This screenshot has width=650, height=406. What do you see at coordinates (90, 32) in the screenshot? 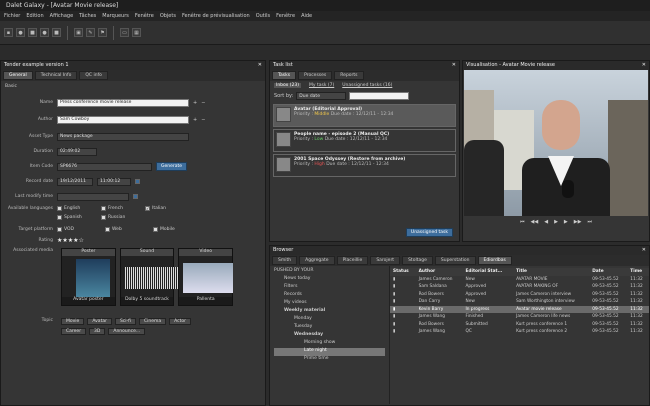
I see `edit-icon: ✎` at bounding box center [90, 32].